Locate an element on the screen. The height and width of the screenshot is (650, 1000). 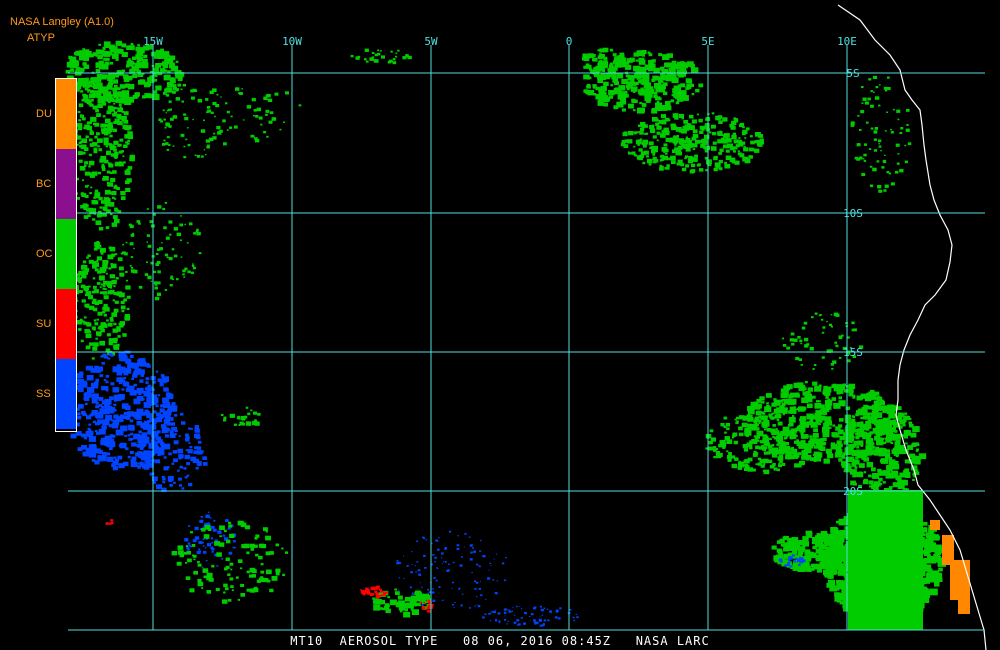
colorbar-segment-ss is located at coordinates (66, 394).